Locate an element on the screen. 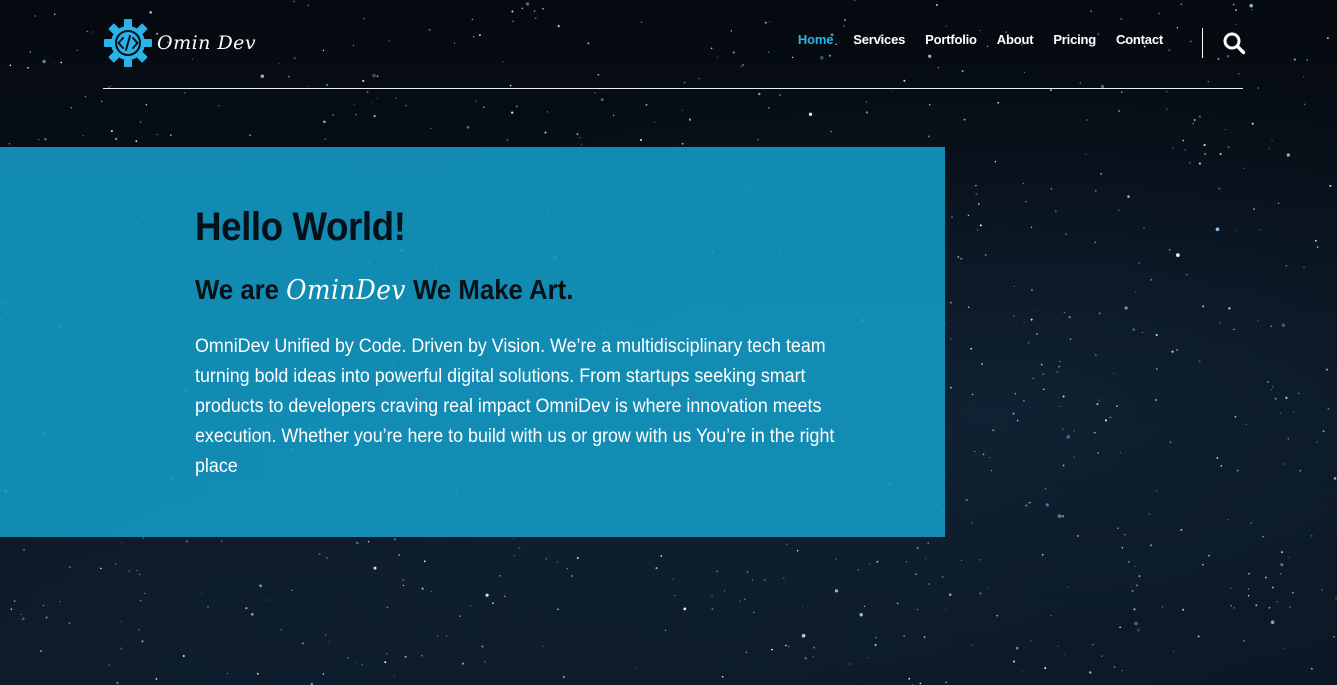 This screenshot has width=1337, height=685. search-button is located at coordinates (1234, 43).